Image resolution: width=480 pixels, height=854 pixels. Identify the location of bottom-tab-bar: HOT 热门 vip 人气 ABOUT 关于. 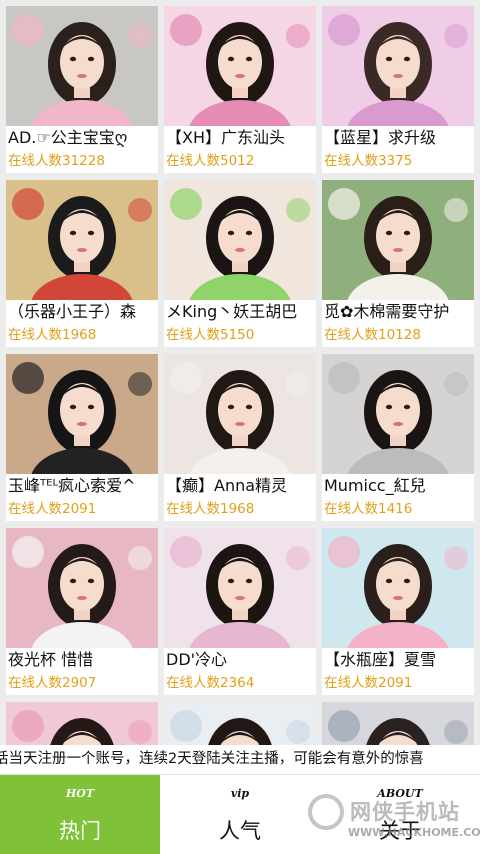
(240, 814).